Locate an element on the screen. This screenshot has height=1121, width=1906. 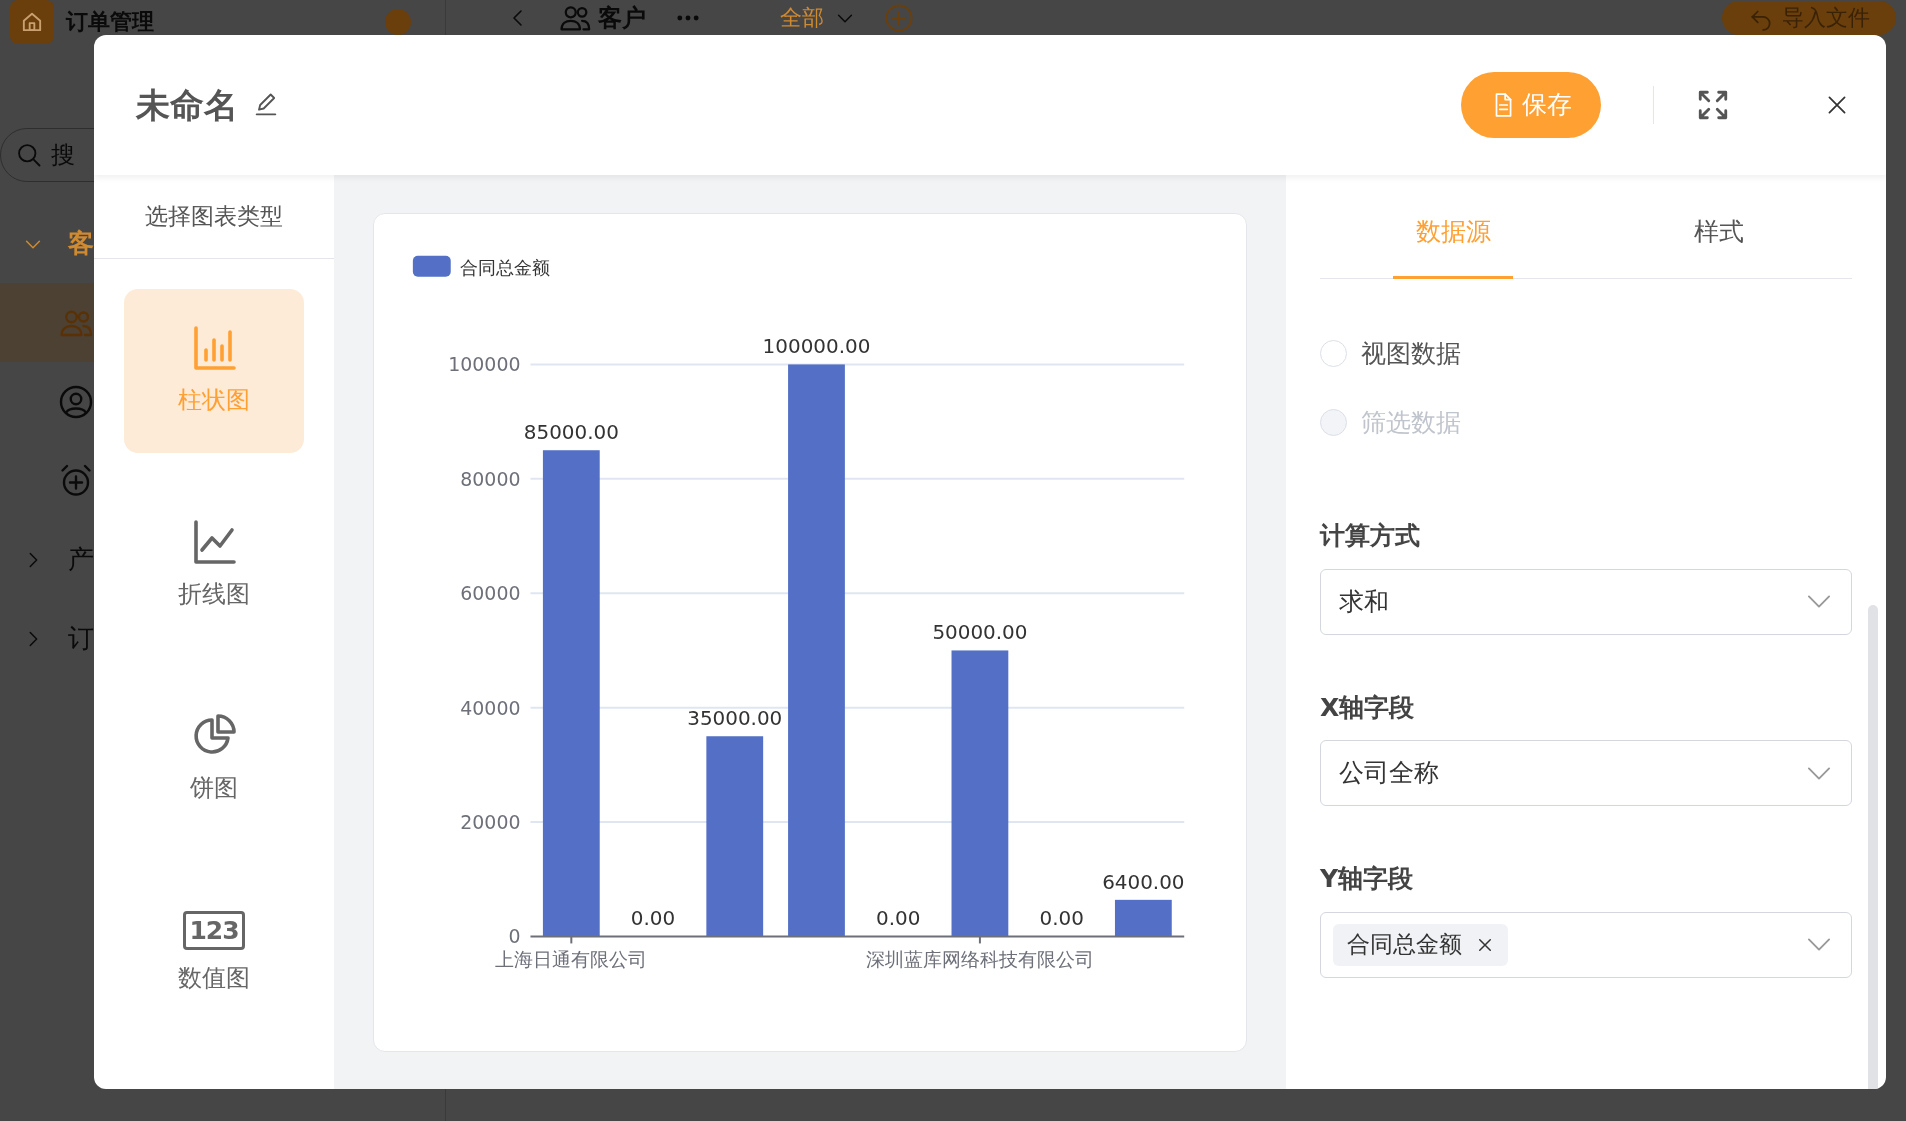
value-label: 100000.00 is located at coordinates (816, 347).